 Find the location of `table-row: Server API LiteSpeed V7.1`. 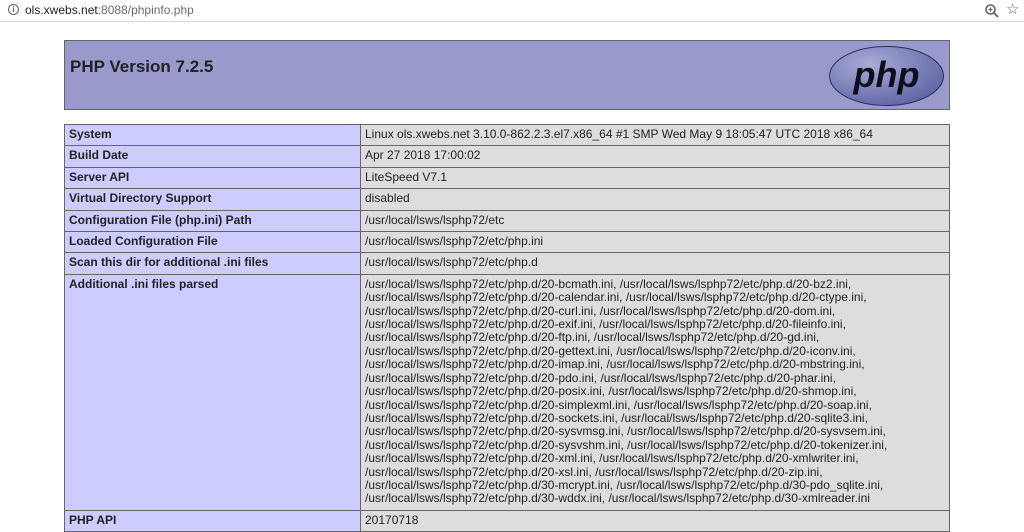

table-row: Server API LiteSpeed V7.1 is located at coordinates (507, 178).